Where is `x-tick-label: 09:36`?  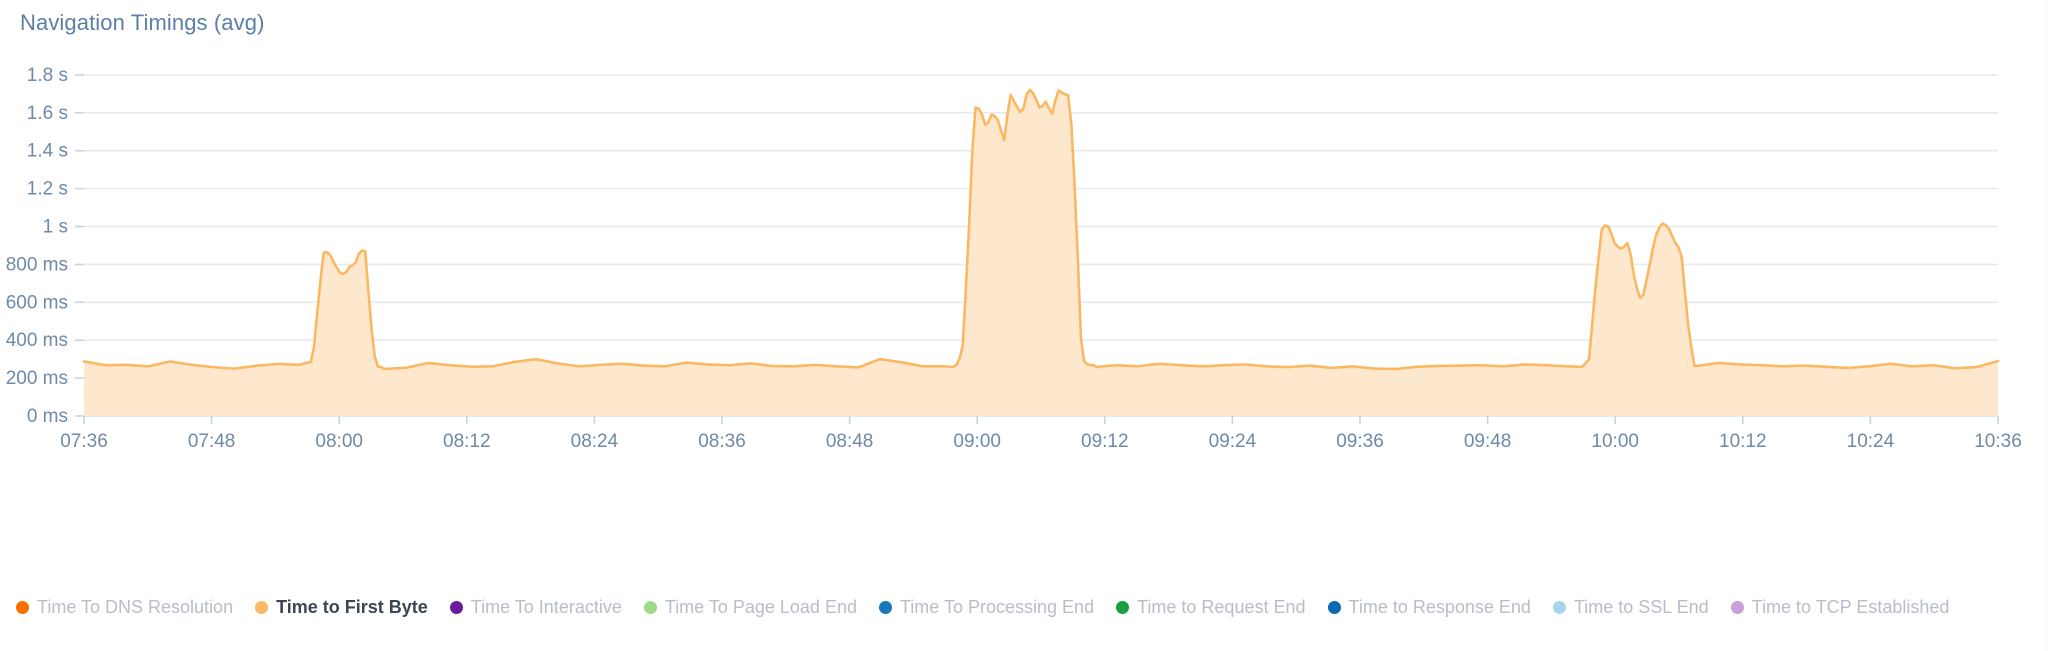
x-tick-label: 09:36 is located at coordinates (1360, 441).